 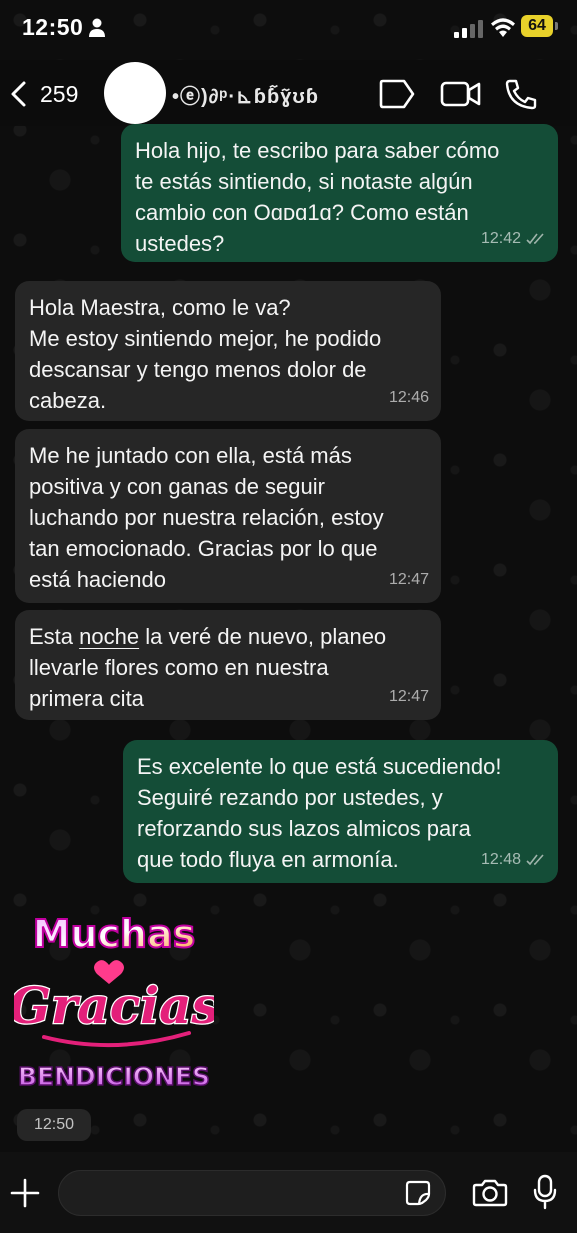 What do you see at coordinates (418, 1193) in the screenshot?
I see `sticker-icon` at bounding box center [418, 1193].